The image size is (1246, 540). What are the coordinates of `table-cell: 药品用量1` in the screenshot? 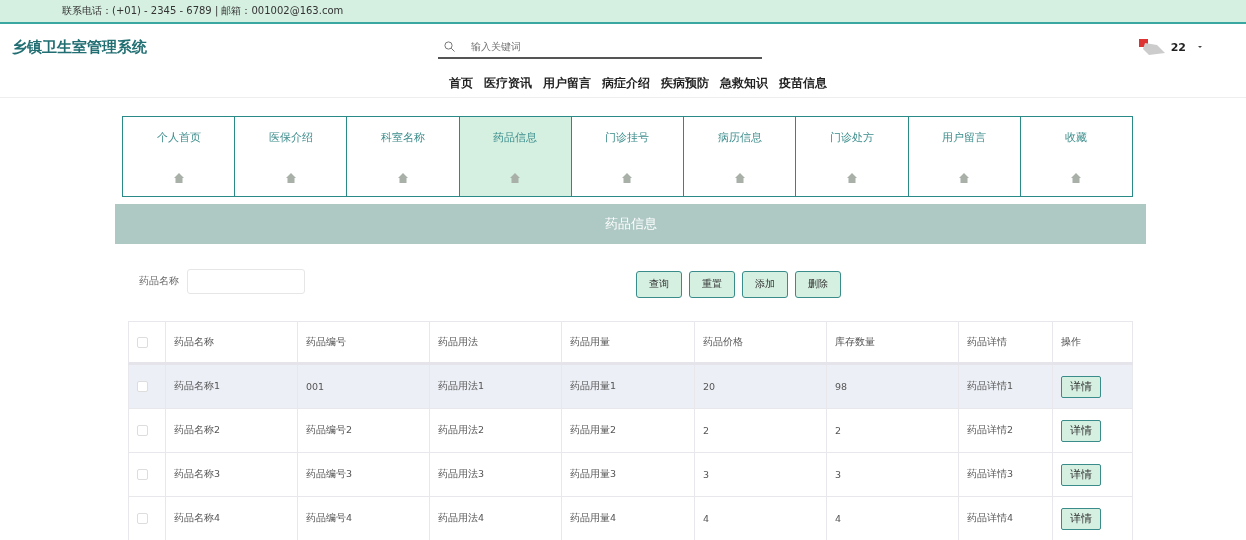 It's located at (628, 386).